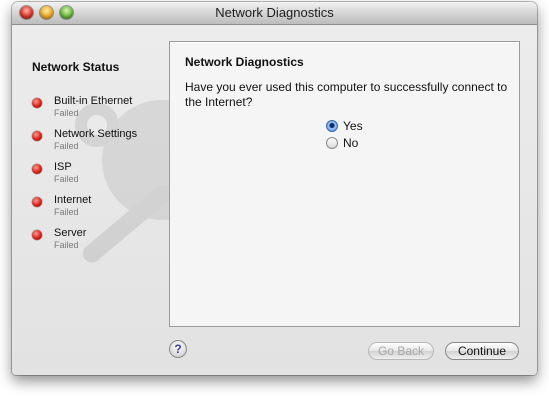 The height and width of the screenshot is (398, 549). Describe the element at coordinates (96, 134) in the screenshot. I see `status-item-label: Network Settings` at that location.